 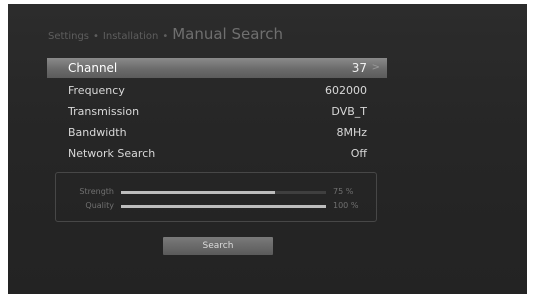 What do you see at coordinates (112, 153) in the screenshot?
I see `network-search-label: Network Search` at bounding box center [112, 153].